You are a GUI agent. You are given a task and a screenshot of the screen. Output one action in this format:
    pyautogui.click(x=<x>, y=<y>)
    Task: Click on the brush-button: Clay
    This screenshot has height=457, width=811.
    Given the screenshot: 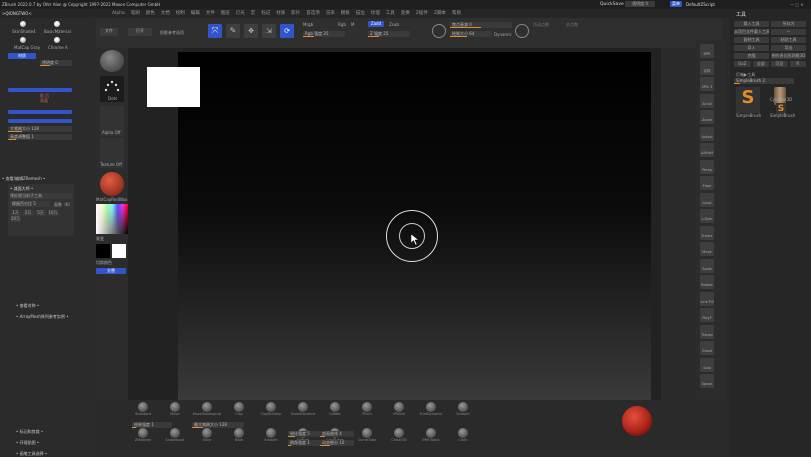 What is the action you would take?
    pyautogui.click(x=239, y=412)
    